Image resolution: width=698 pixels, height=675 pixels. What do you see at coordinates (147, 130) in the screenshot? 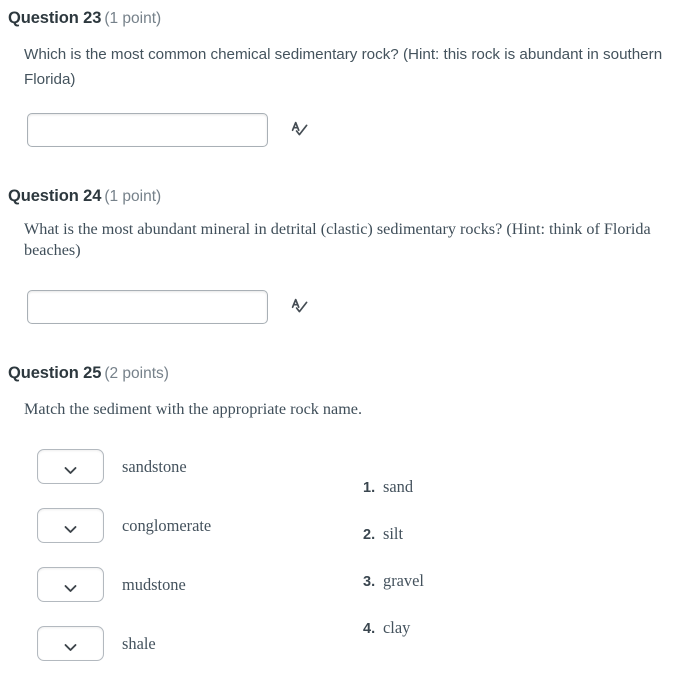
I see `question-23-answer-input` at bounding box center [147, 130].